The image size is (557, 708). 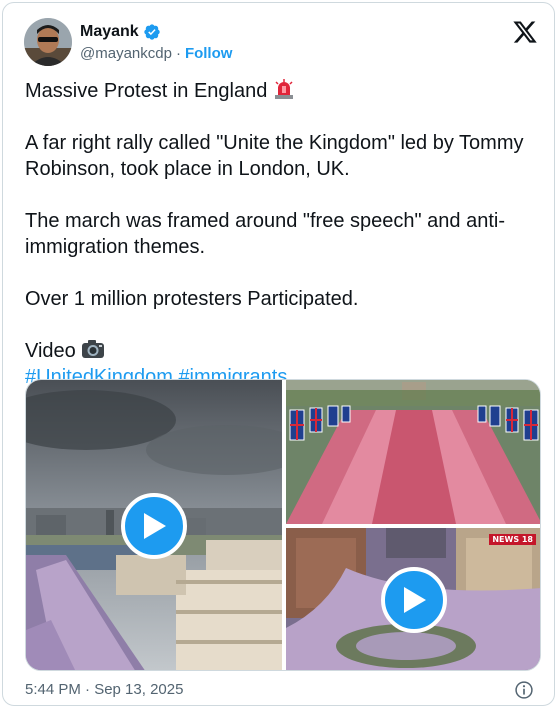 I want to click on author-handle-row: @mayankcdp · Follow, so click(x=156, y=53).